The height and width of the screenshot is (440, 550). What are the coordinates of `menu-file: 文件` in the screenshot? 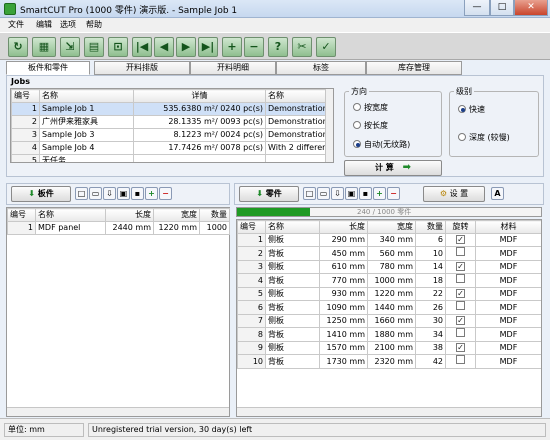 It's located at (16, 24).